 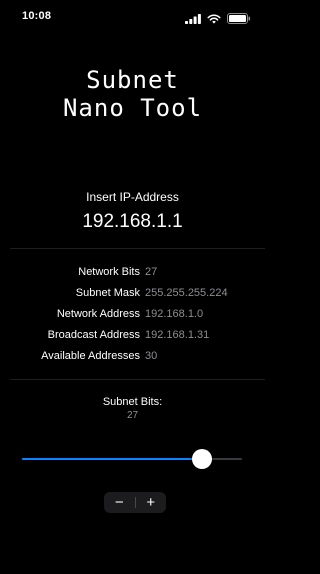 What do you see at coordinates (193, 20) in the screenshot?
I see `cellular-signal-icon` at bounding box center [193, 20].